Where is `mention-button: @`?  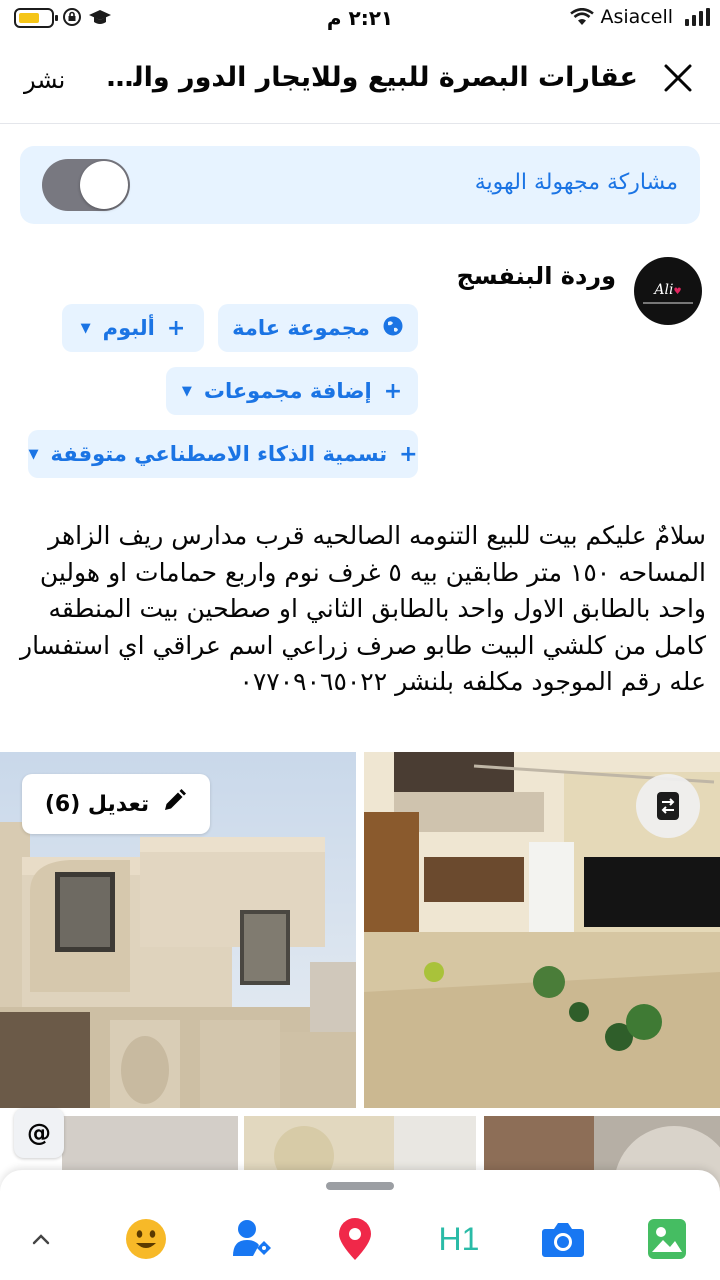 mention-button: @ is located at coordinates (39, 1133).